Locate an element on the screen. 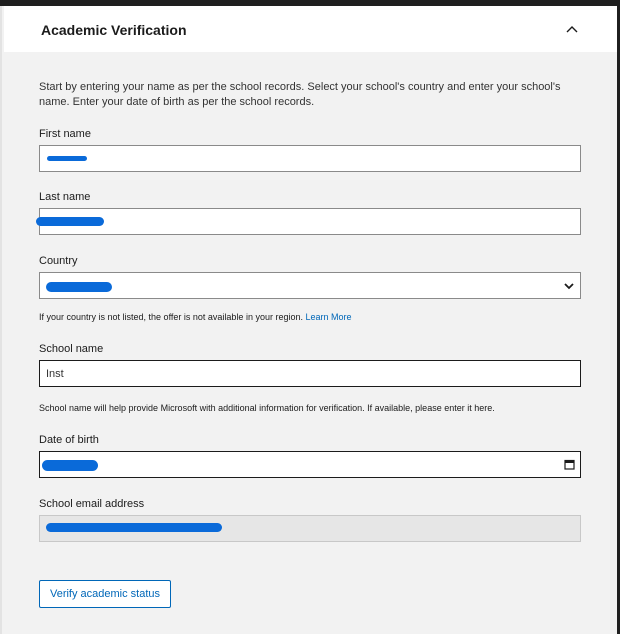 The width and height of the screenshot is (620, 634). school-name-input is located at coordinates (310, 373).